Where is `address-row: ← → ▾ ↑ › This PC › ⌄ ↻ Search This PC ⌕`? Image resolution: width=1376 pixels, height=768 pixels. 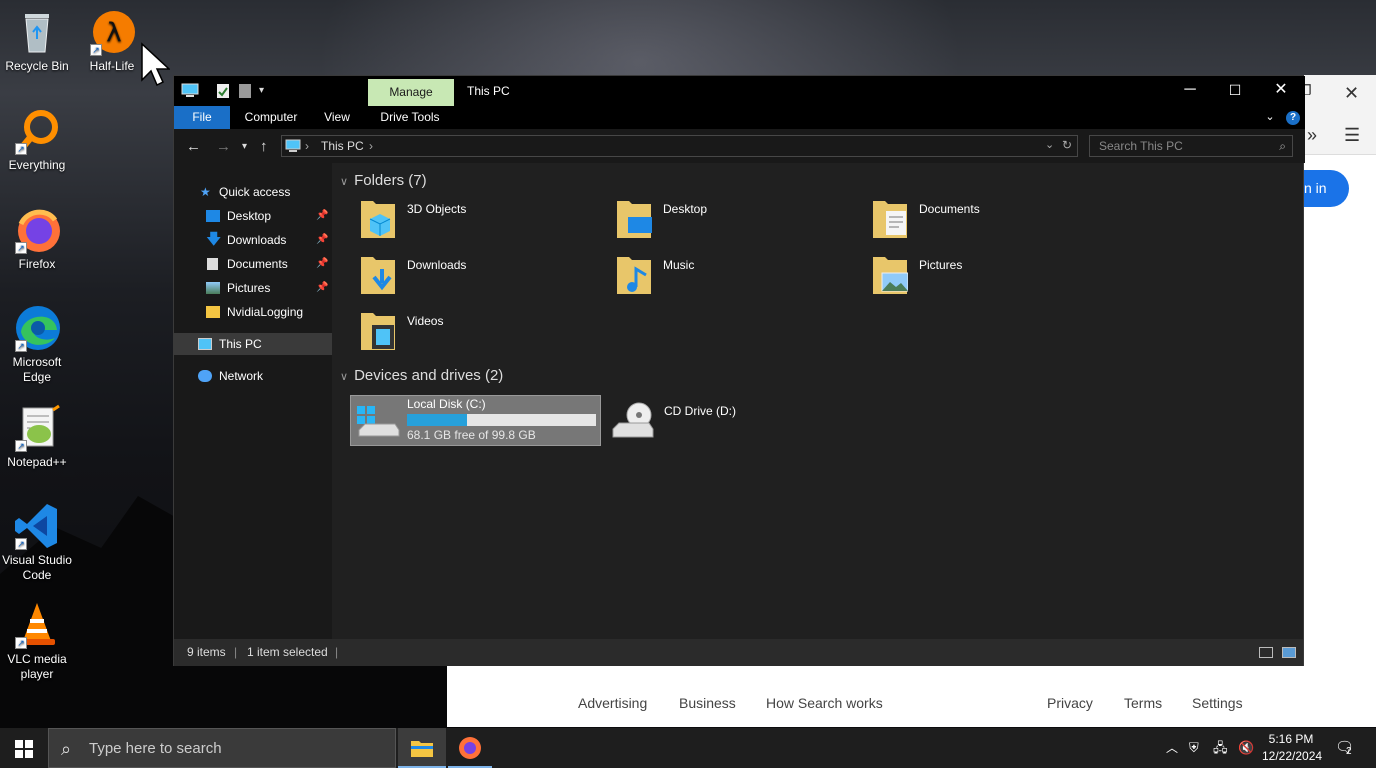
address-row: ← → ▾ ↑ › This PC › ⌄ ↻ Search This PC ⌕ is located at coordinates (739, 146).